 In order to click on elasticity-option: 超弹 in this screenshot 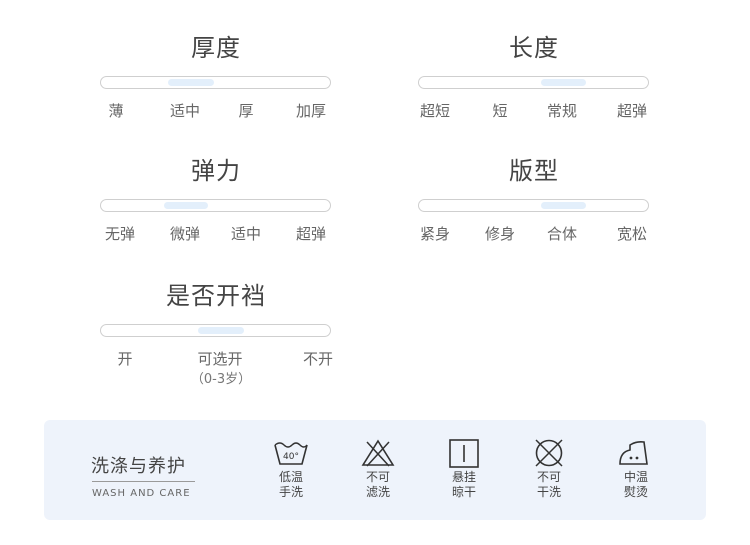, I will do `click(311, 234)`.